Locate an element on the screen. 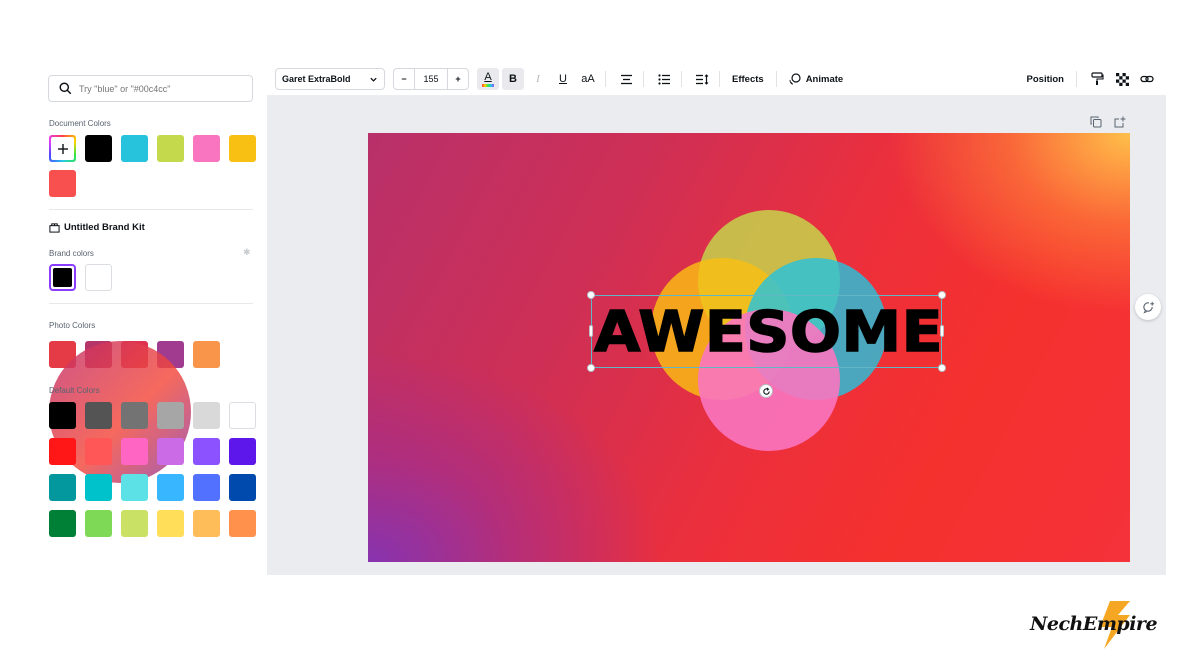  photo-colors-label: Photo Colors is located at coordinates (72, 325).